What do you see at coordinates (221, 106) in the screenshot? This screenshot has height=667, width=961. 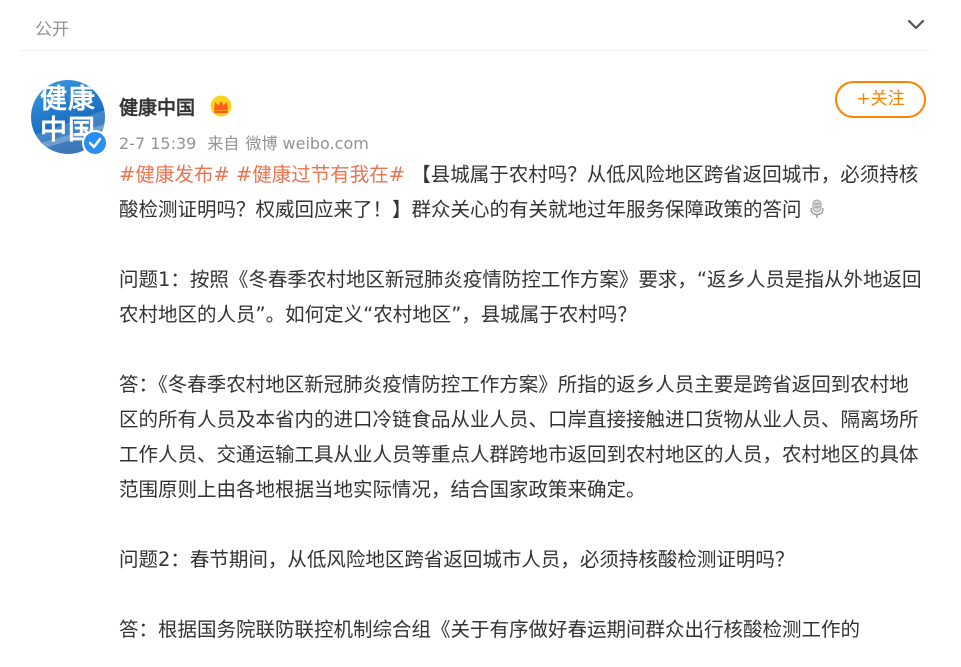 I see `crown-icon` at bounding box center [221, 106].